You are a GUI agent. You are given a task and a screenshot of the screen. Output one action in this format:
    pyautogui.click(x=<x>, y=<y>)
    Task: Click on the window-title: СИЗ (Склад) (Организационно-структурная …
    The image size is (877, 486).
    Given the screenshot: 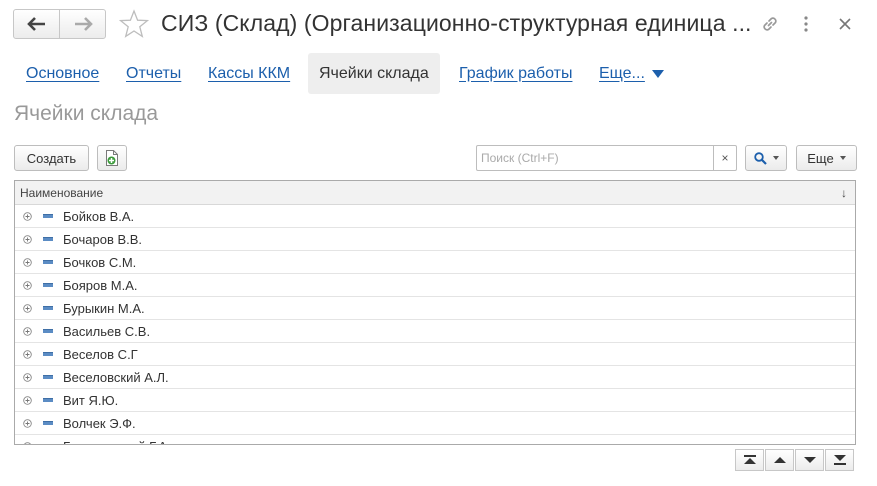 What is the action you would take?
    pyautogui.click(x=456, y=23)
    